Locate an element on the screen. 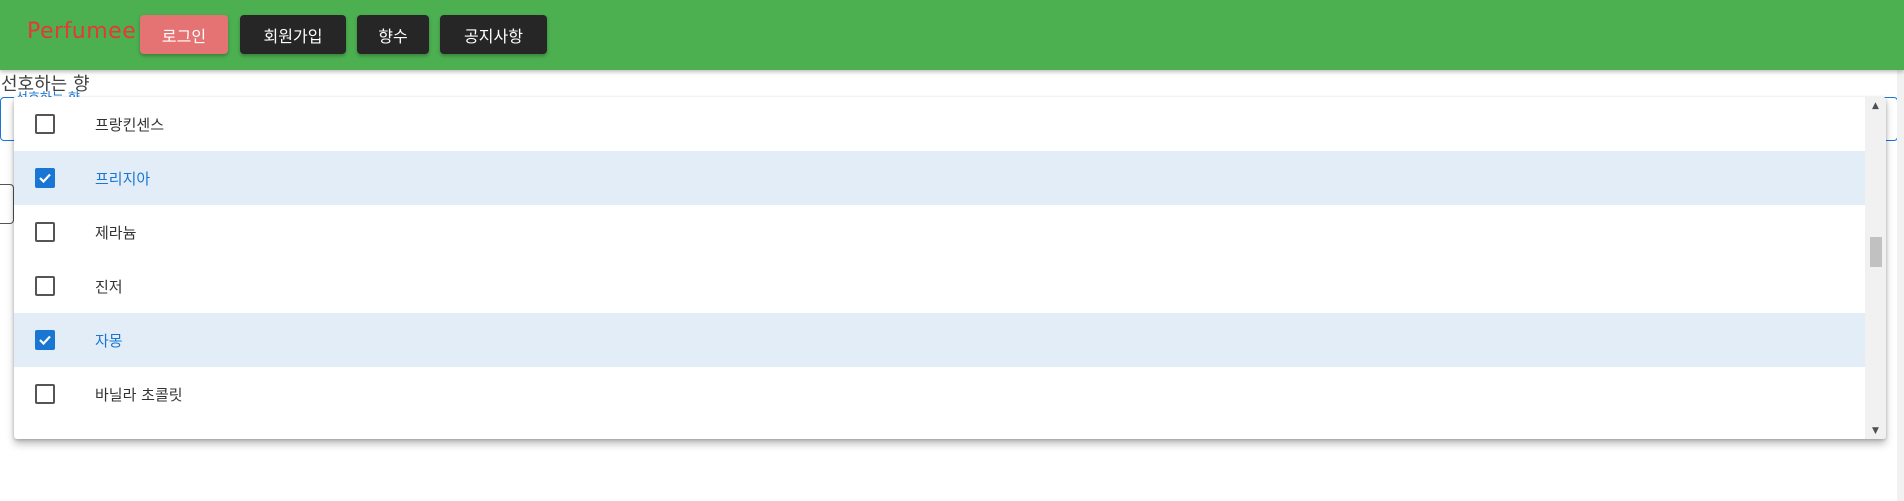 This screenshot has height=501, width=1904. option-geranium: 제라늄 is located at coordinates (939, 232).